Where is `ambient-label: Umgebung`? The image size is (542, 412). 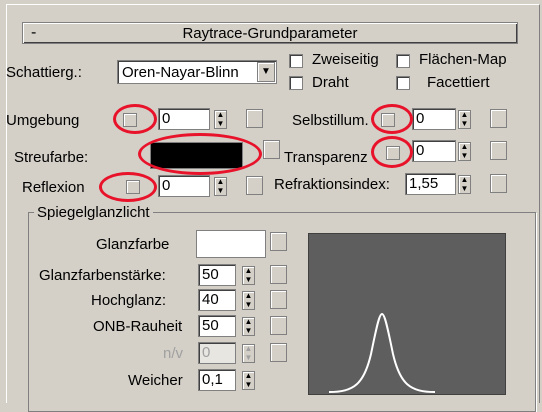
ambient-label: Umgebung is located at coordinates (43, 120).